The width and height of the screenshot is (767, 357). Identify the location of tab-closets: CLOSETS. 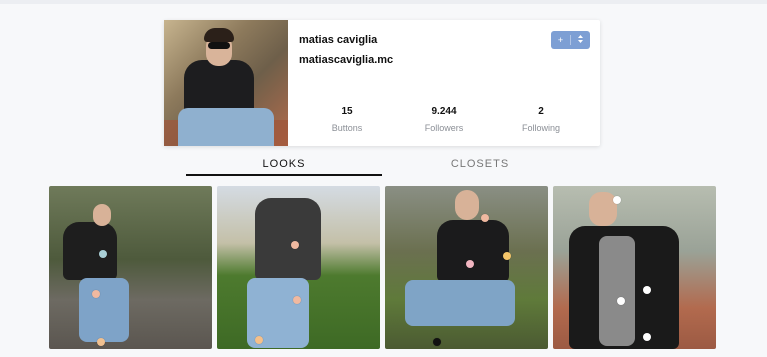
(480, 164).